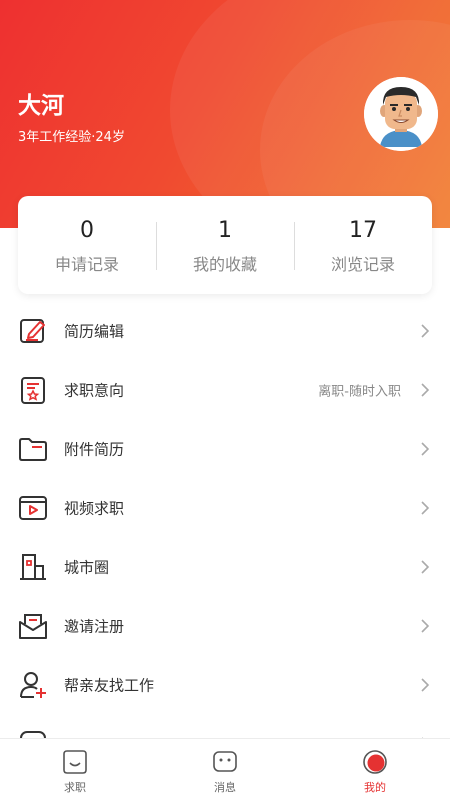 The height and width of the screenshot is (801, 450). I want to click on tab-label: 消息, so click(225, 787).